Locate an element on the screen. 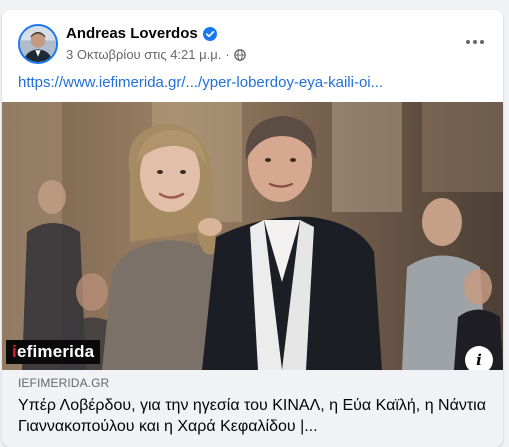 This screenshot has width=509, height=447. avatar-portrait-icon is located at coordinates (38, 44).